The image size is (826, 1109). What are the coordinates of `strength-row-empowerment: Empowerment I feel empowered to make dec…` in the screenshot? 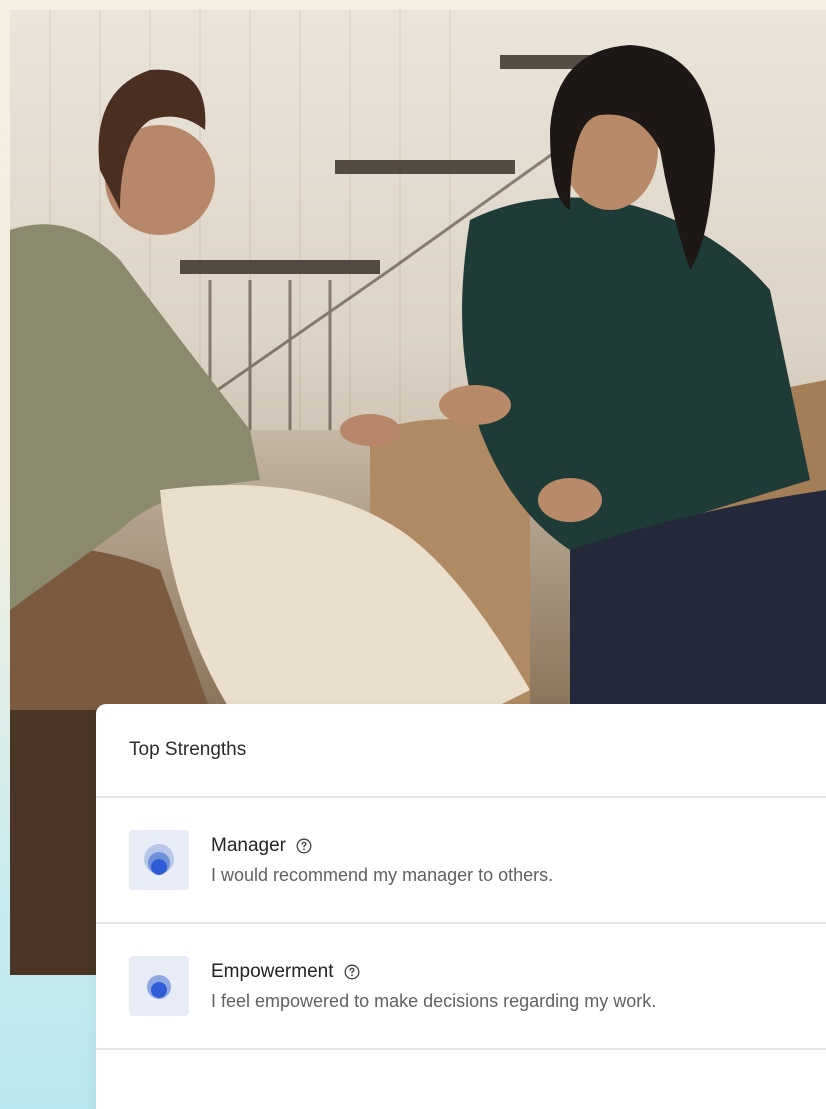 It's located at (461, 987).